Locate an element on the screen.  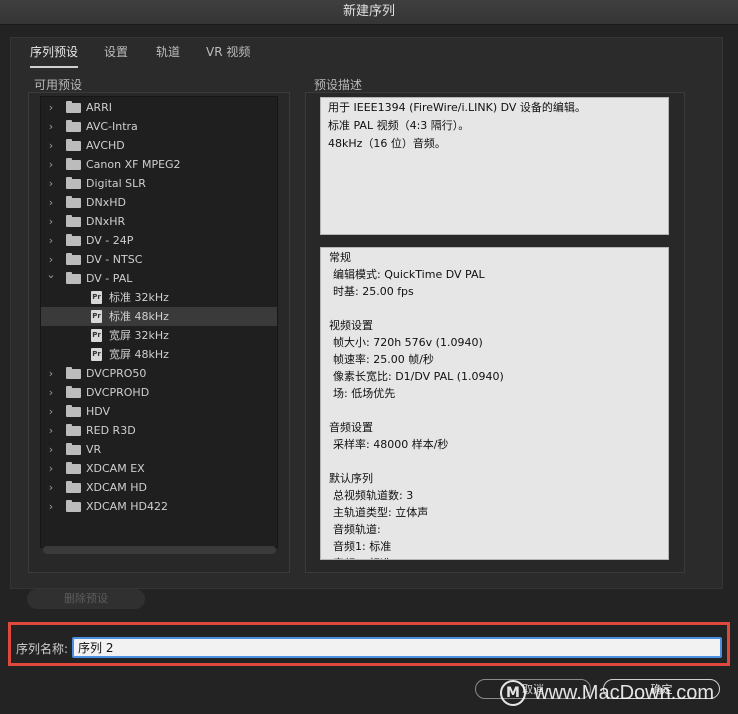
tree-item-label: DV - 24P is located at coordinates (110, 240).